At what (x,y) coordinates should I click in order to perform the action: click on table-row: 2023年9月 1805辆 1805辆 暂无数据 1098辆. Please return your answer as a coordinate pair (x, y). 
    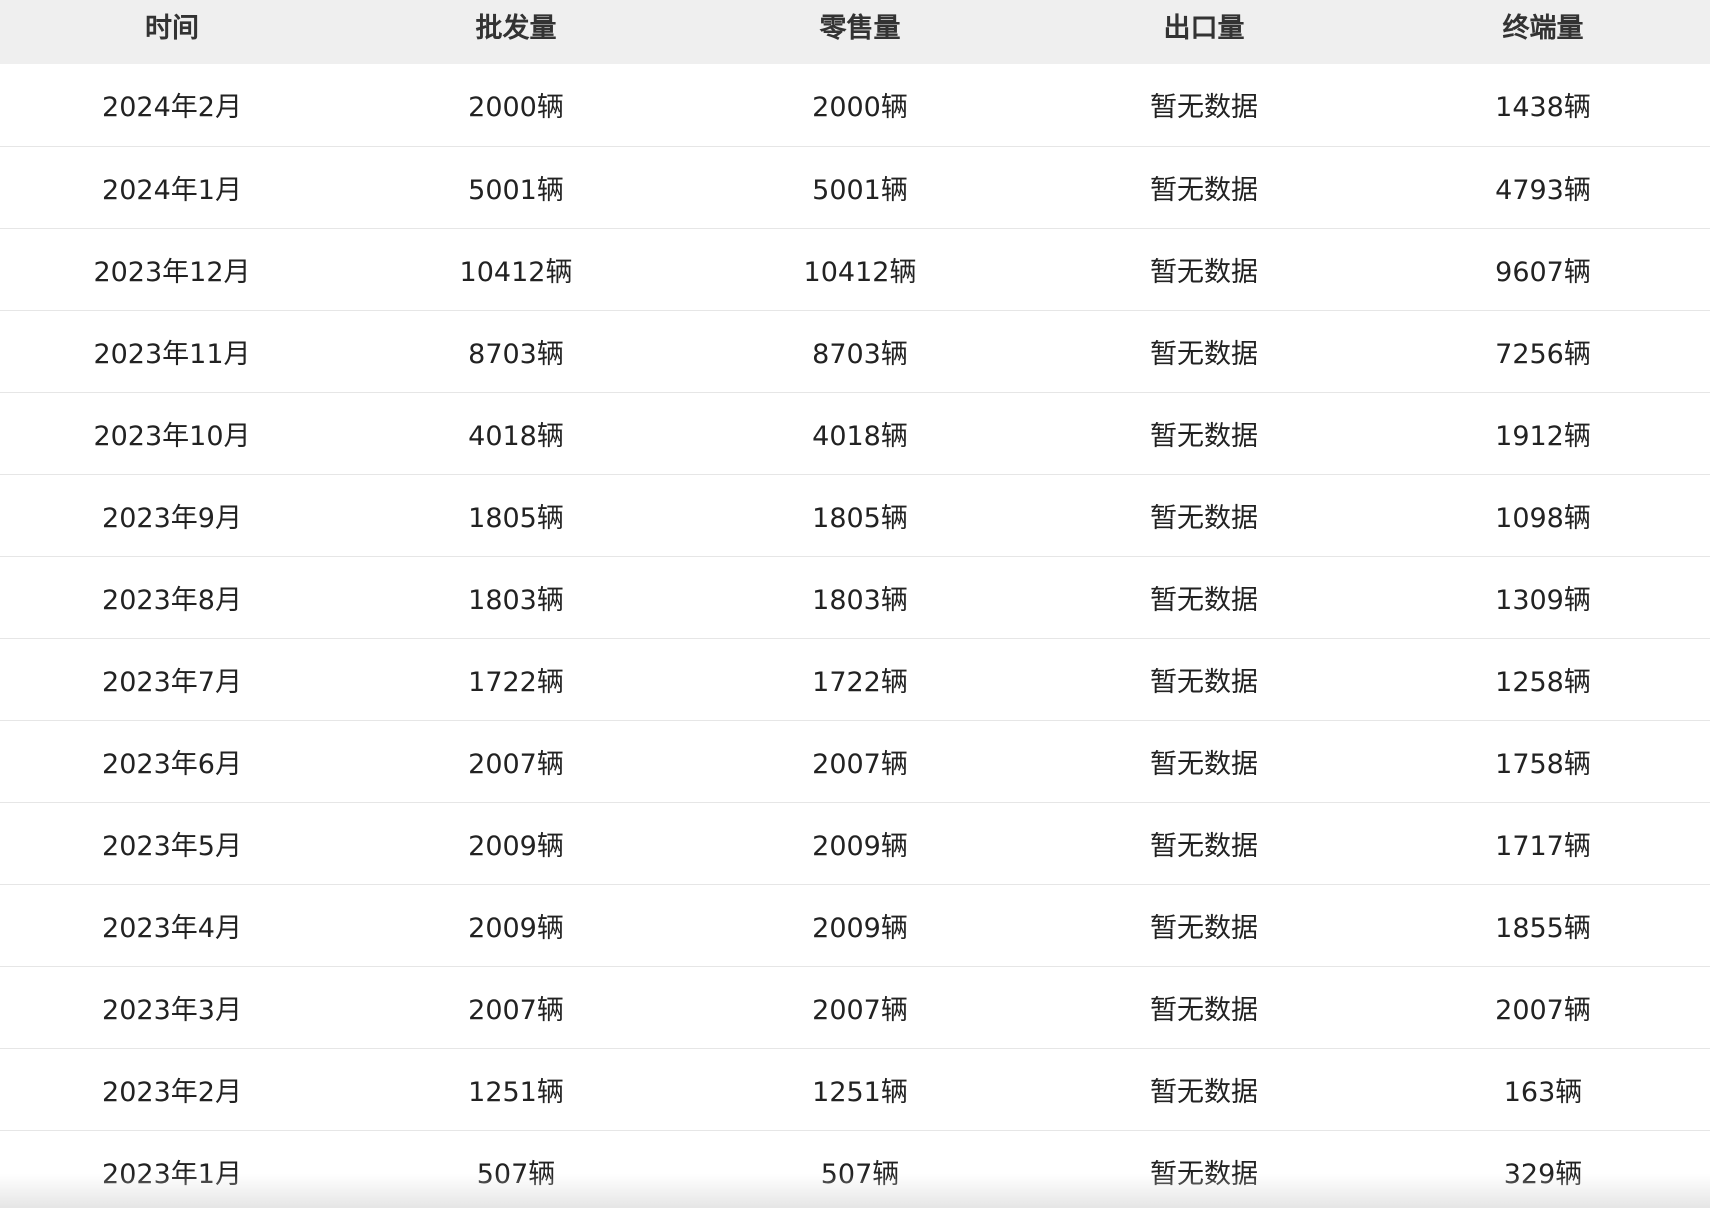
    Looking at the image, I should click on (855, 515).